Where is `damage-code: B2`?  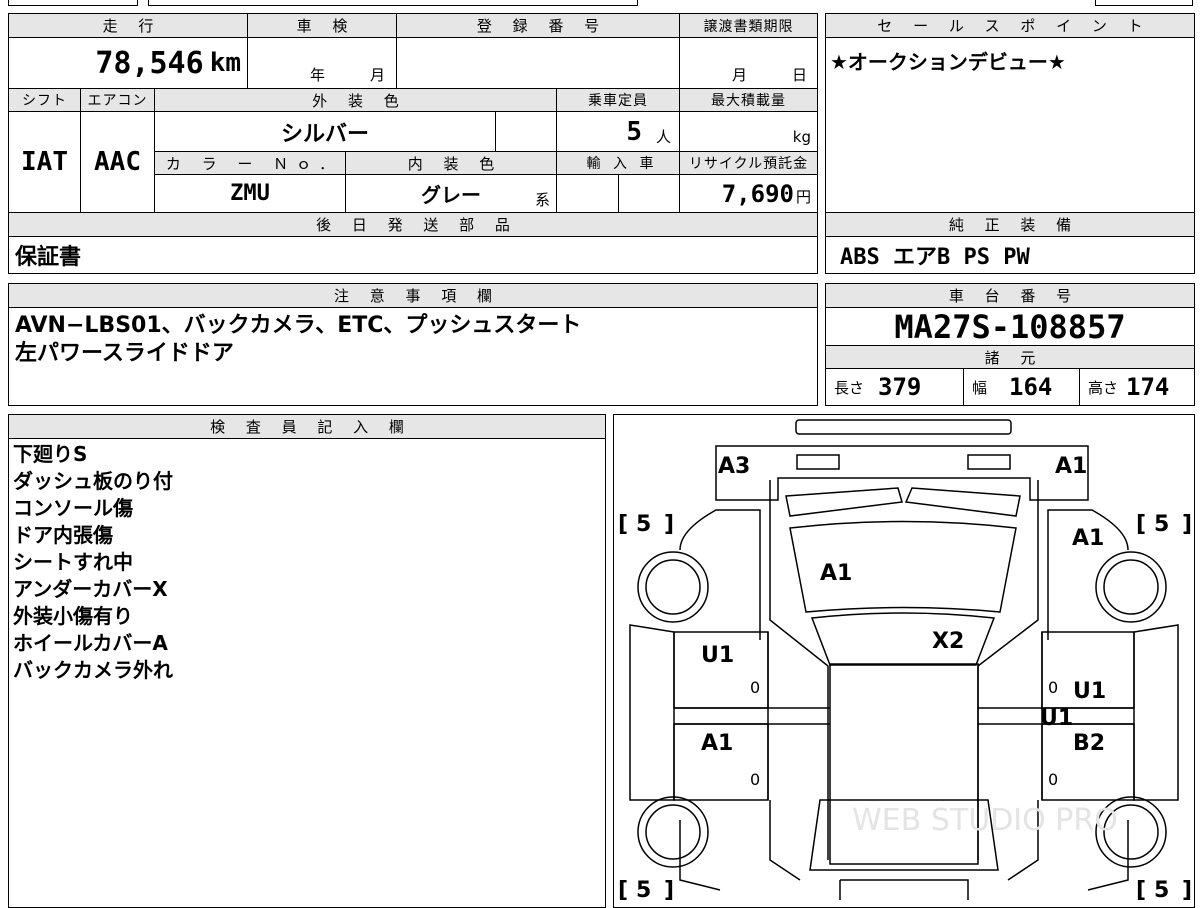
damage-code: B2 is located at coordinates (1089, 743).